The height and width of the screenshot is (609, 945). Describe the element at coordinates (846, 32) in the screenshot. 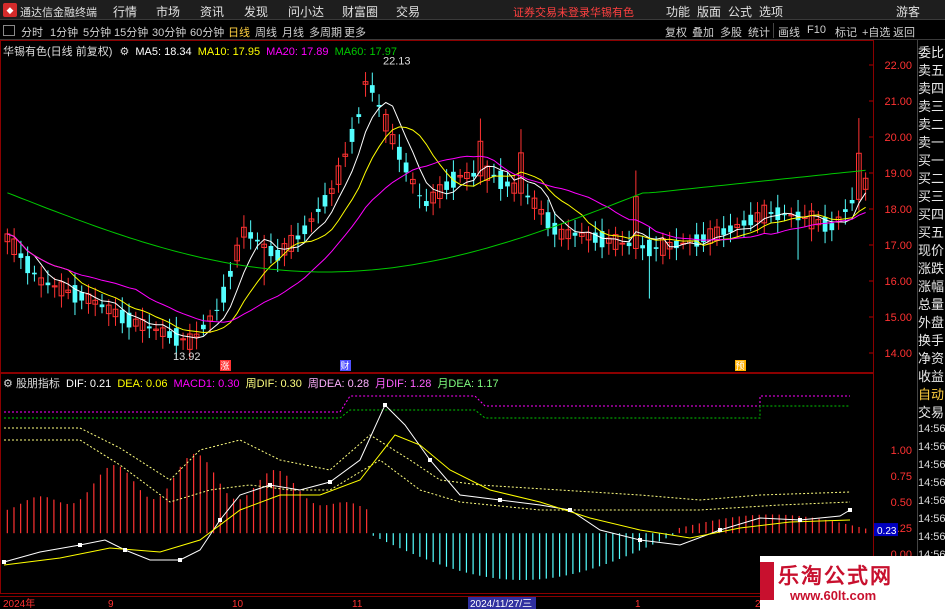

I see `btn-mark: 标记` at that location.